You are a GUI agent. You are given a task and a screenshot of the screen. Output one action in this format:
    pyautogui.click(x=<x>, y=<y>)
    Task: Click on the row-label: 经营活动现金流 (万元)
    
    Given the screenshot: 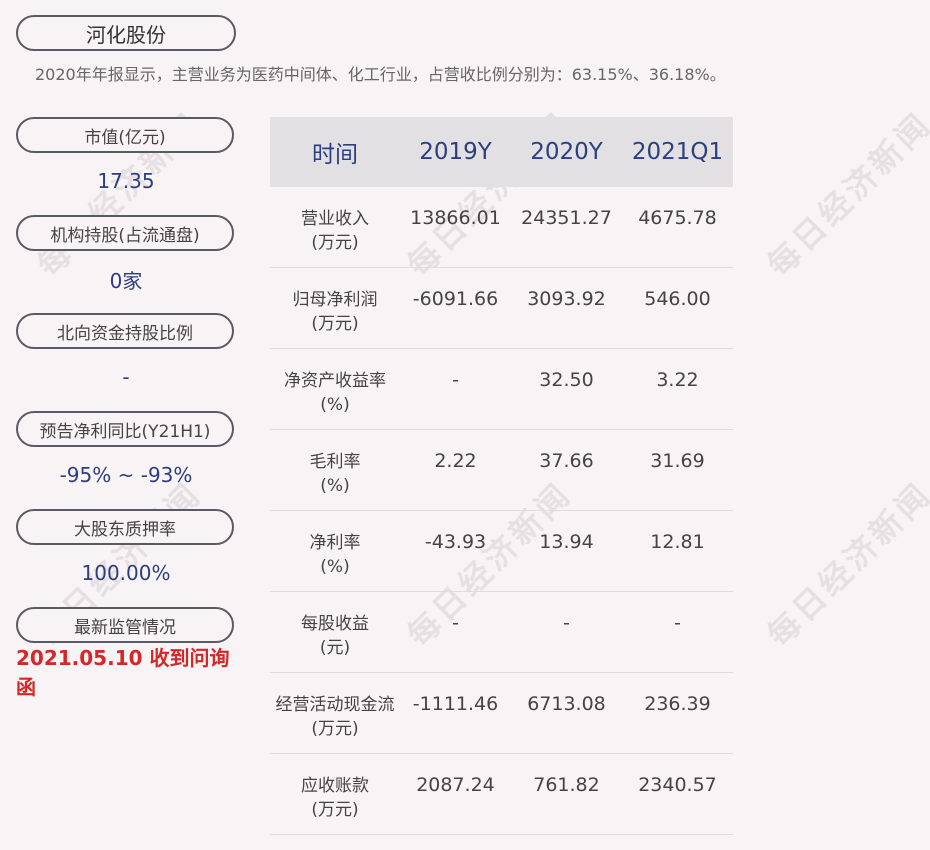 What is the action you would take?
    pyautogui.click(x=335, y=713)
    